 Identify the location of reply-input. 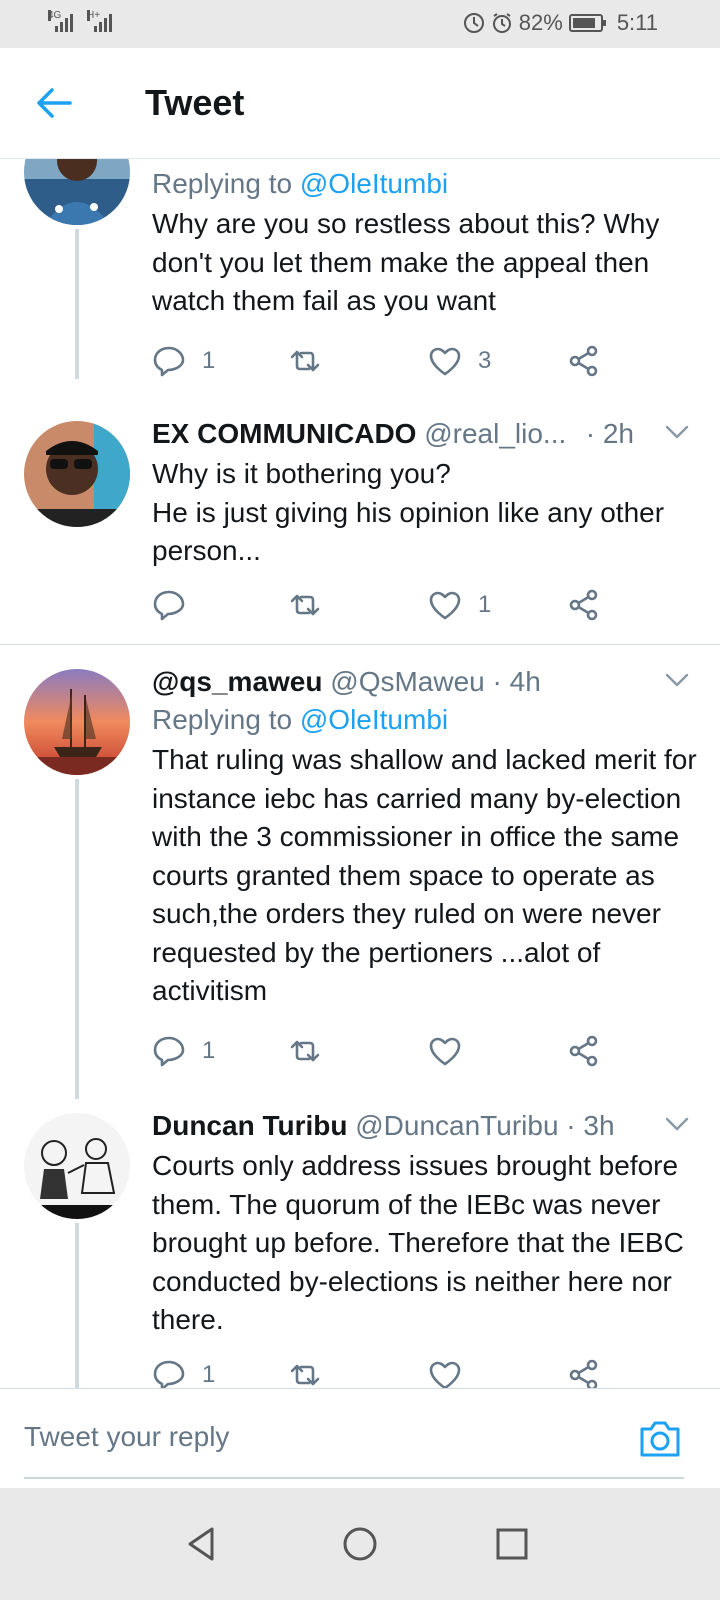
(304, 1437).